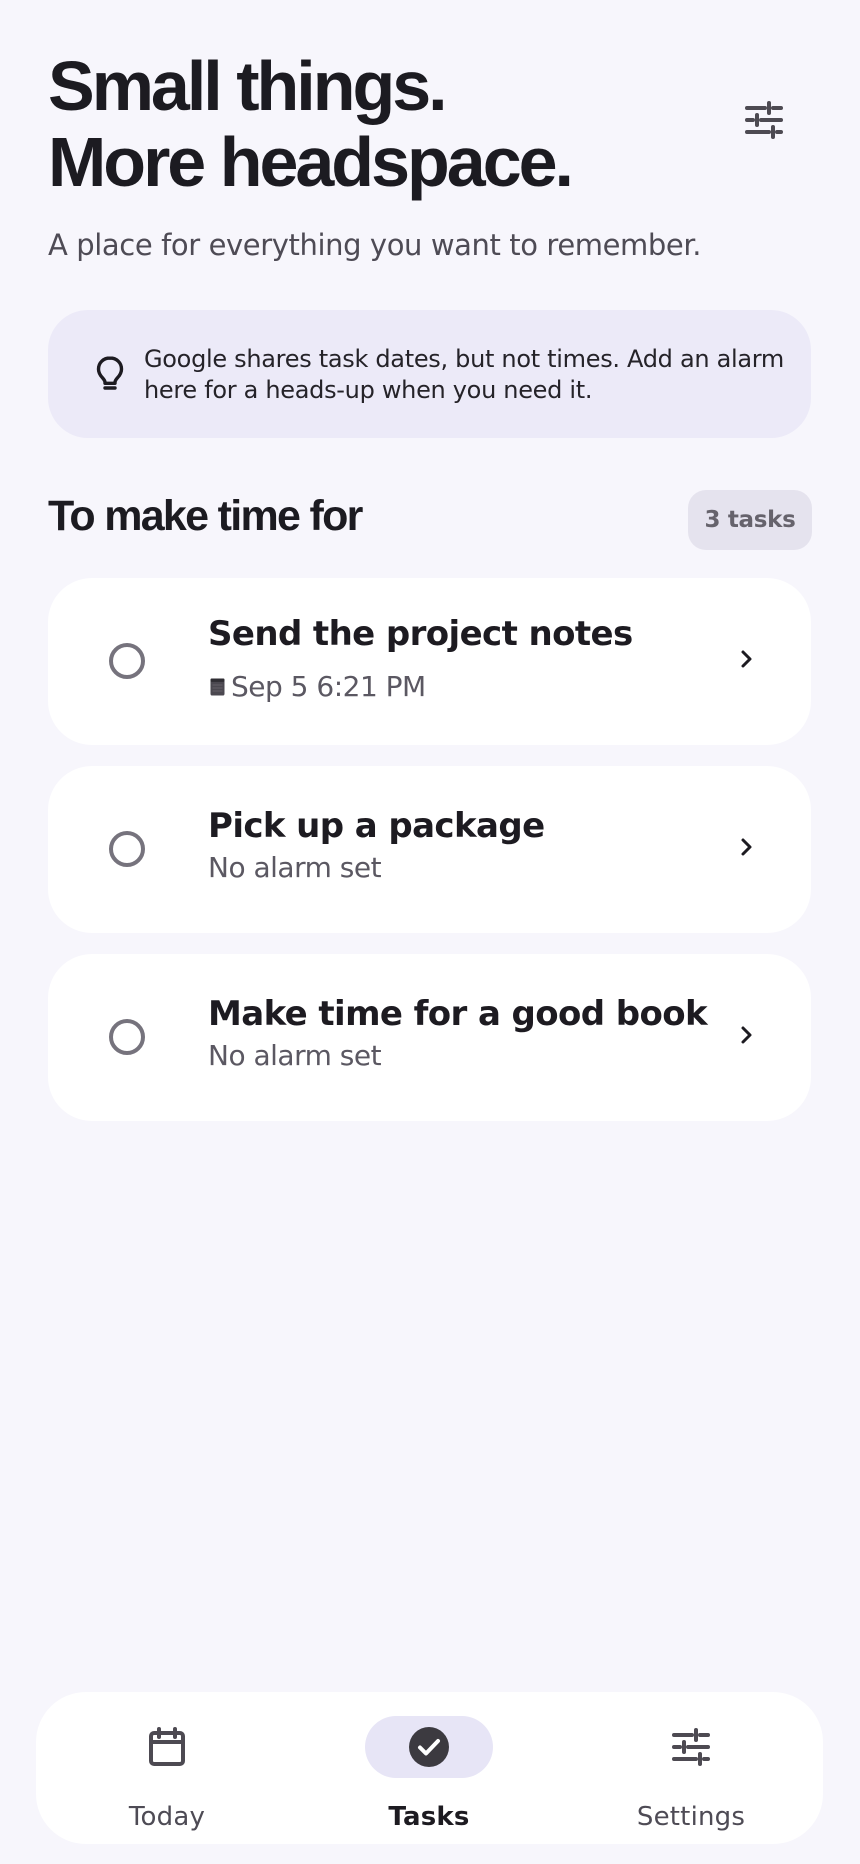 This screenshot has height=1864, width=860. I want to click on task-content: Send the project notes Sep 5 6:21 PM, so click(463, 659).